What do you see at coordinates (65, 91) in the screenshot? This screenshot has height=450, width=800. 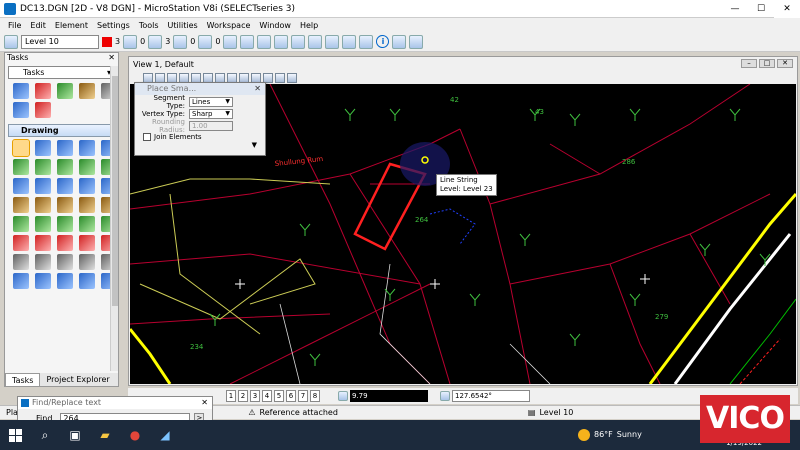 I see `modify-icon` at bounding box center [65, 91].